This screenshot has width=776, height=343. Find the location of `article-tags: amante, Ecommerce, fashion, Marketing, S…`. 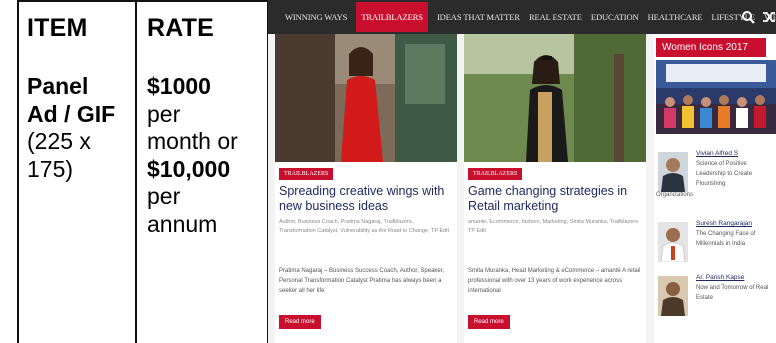

article-tags: amante, Ecommerce, fashion, Marketing, S… is located at coordinates (553, 226).